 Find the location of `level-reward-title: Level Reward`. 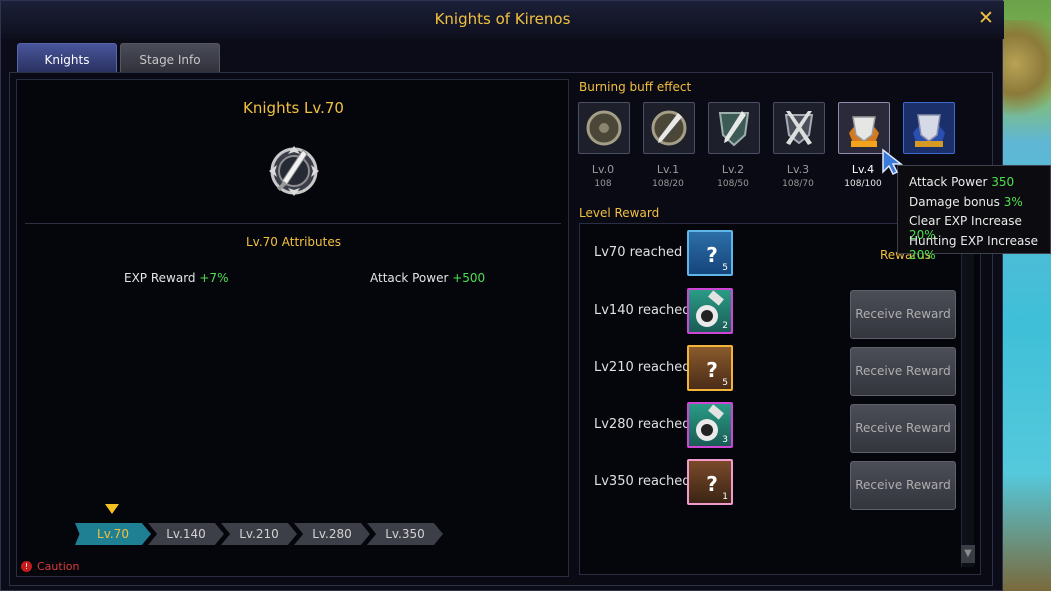

level-reward-title: Level Reward is located at coordinates (619, 213).